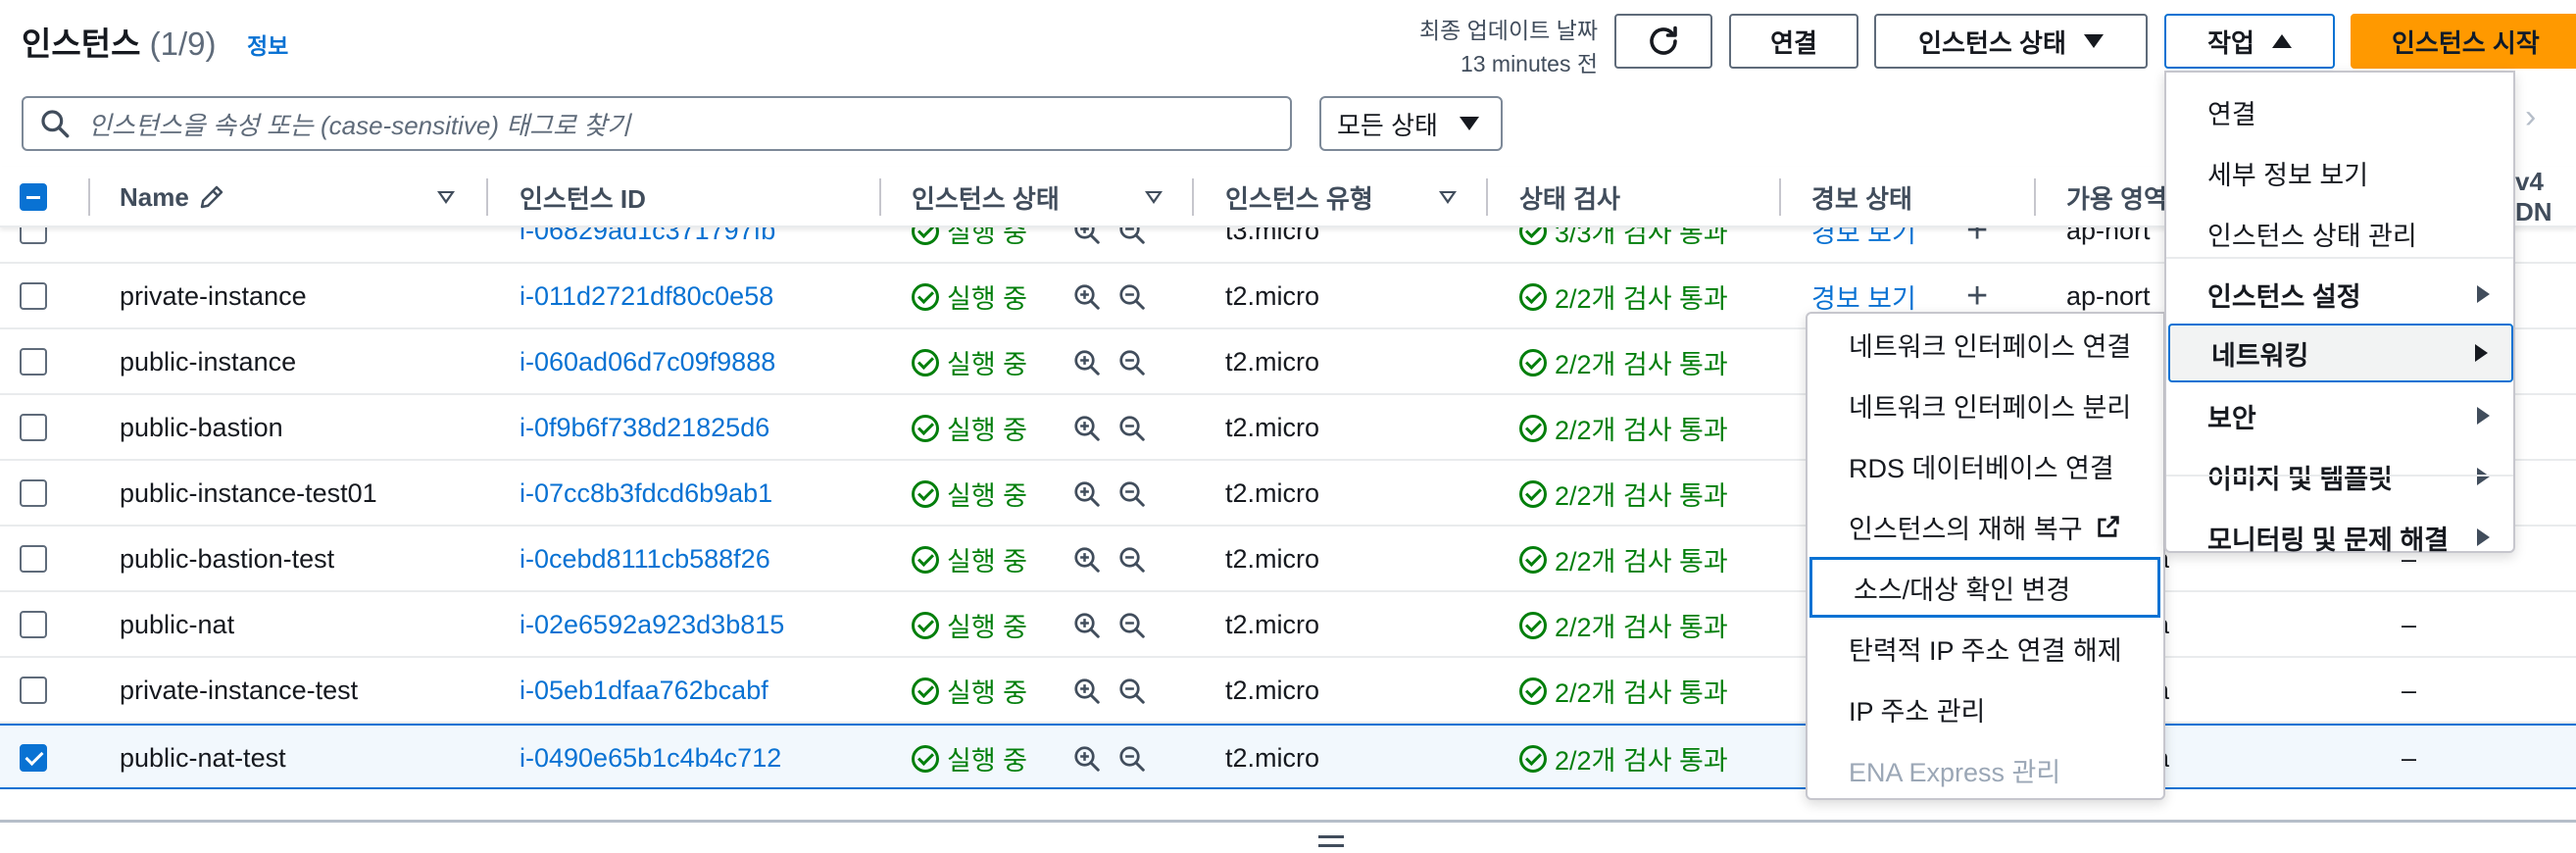  Describe the element at coordinates (645, 559) in the screenshot. I see `instance-id-link: i-0cebd8111cb588f26` at that location.